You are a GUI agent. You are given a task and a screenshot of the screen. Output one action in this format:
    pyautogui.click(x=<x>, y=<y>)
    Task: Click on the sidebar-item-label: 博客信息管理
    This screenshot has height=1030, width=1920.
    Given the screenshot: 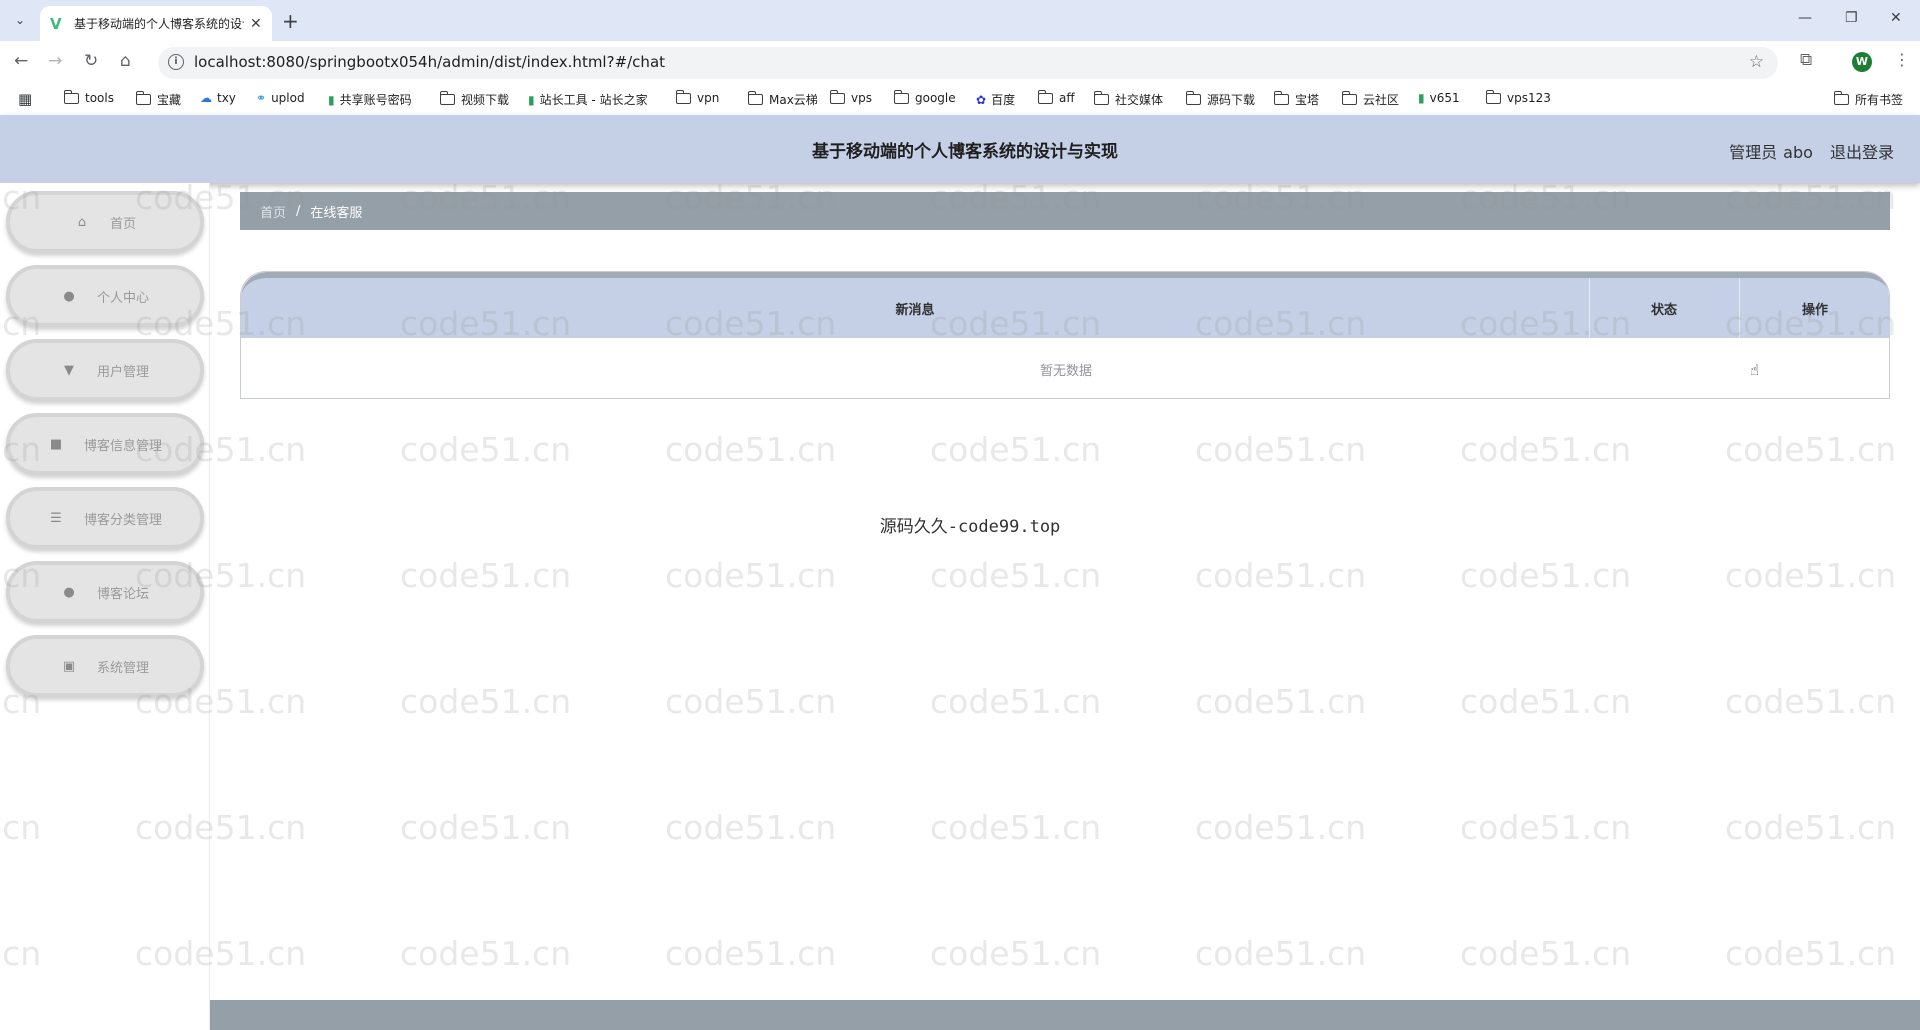 What is the action you would take?
    pyautogui.click(x=122, y=446)
    